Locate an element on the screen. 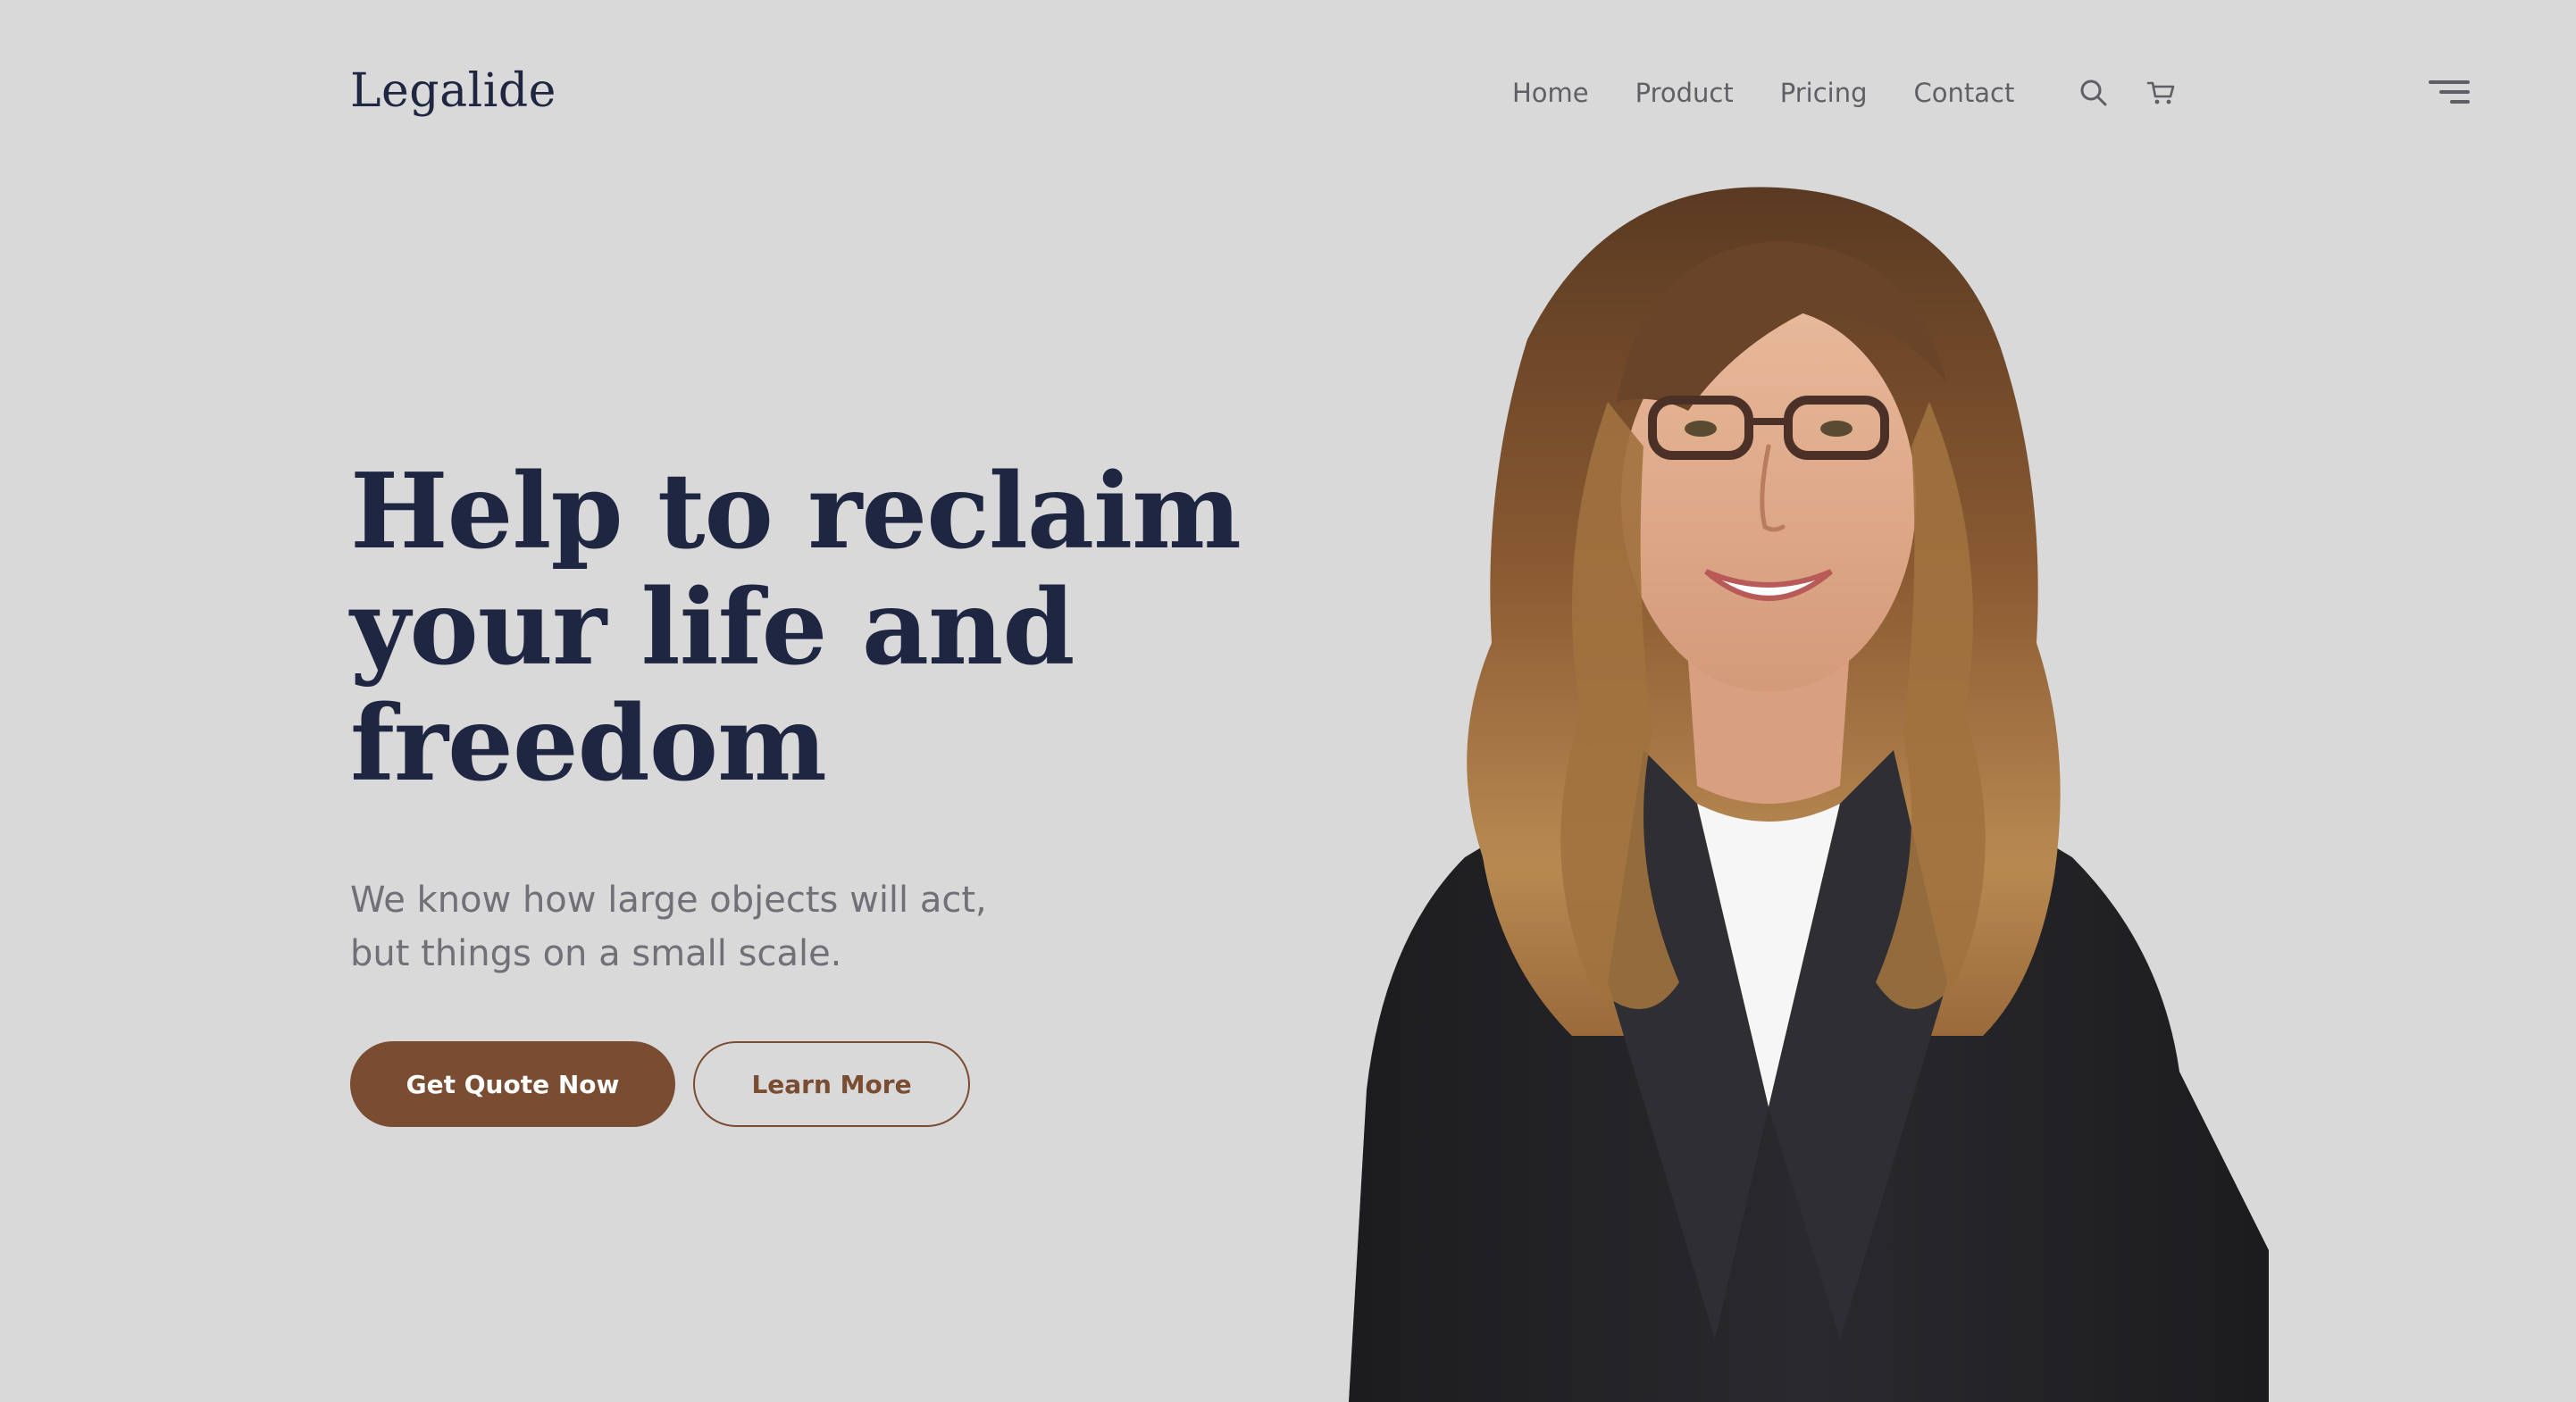 This screenshot has height=1402, width=2576. hero-subtitle-line: We know how large objects will act, is located at coordinates (669, 900).